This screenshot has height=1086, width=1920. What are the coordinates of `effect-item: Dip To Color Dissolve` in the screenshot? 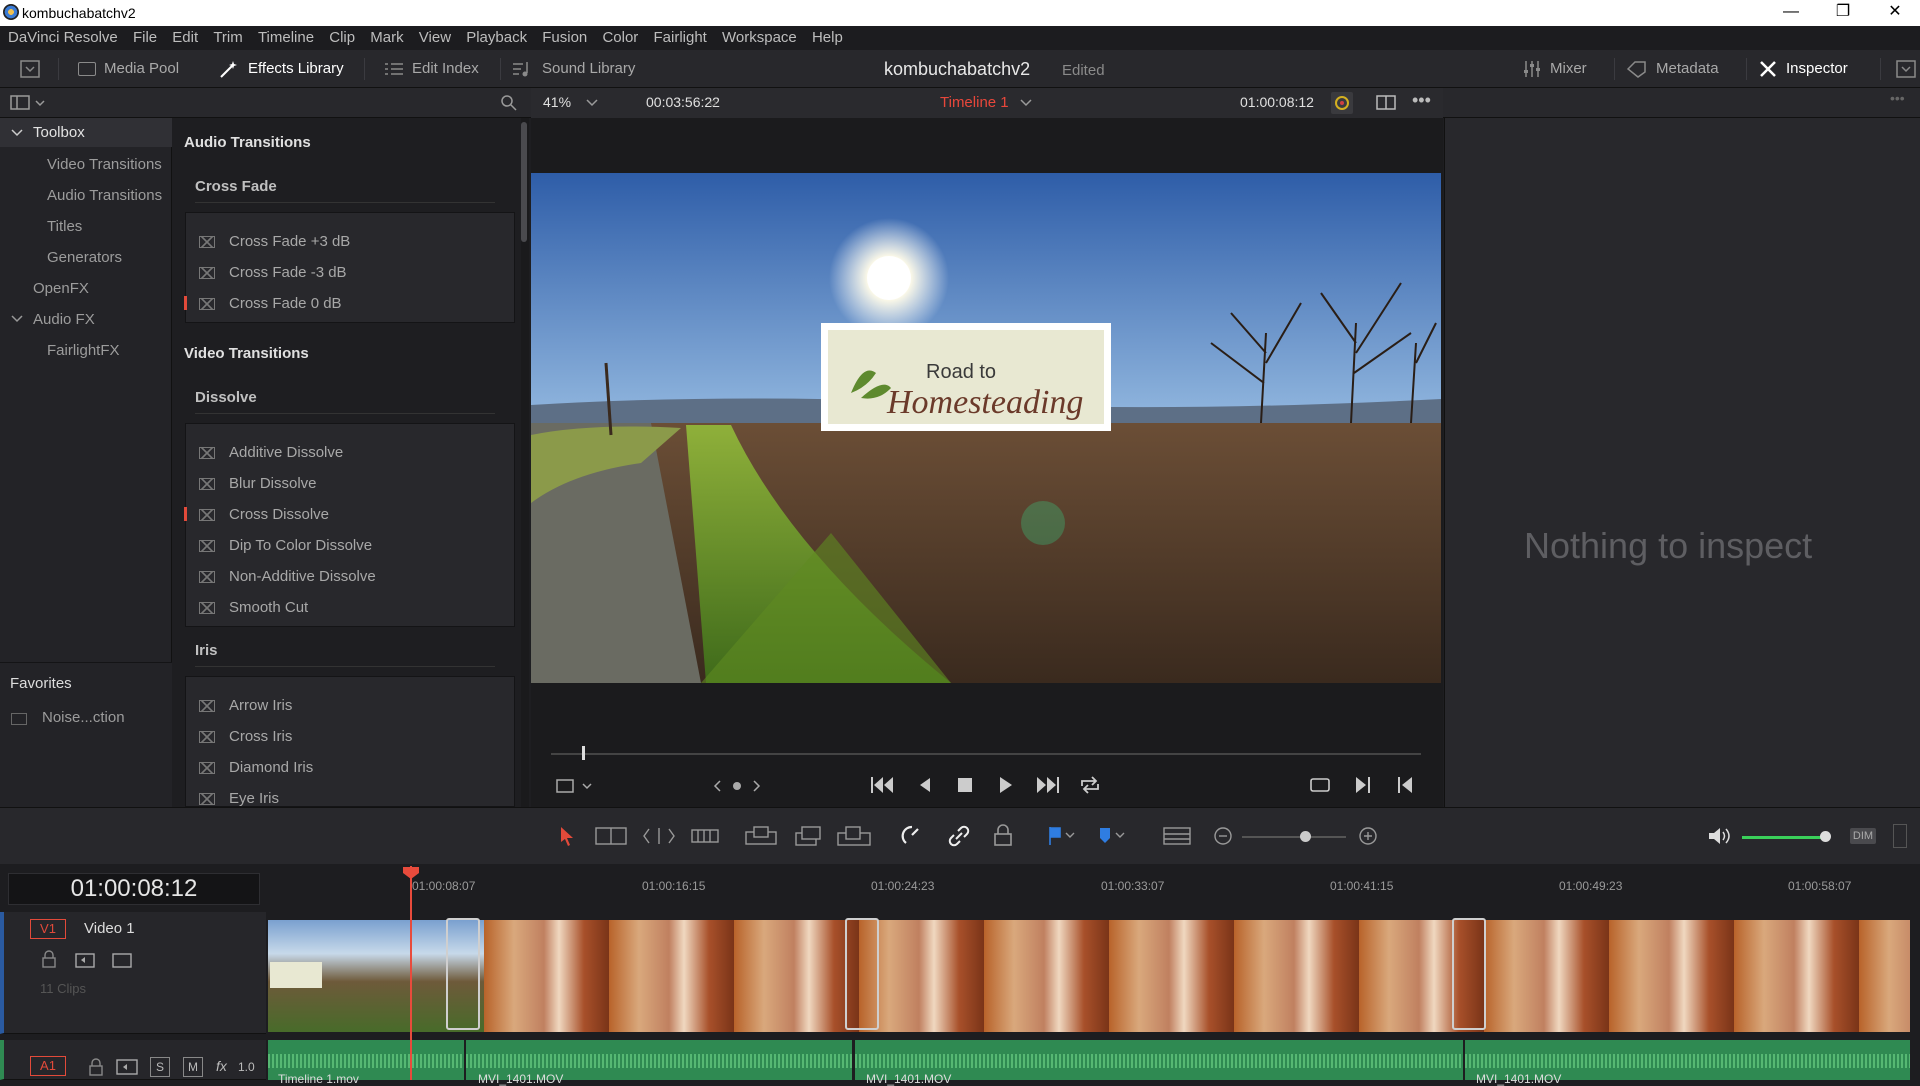 It's located at (351, 545).